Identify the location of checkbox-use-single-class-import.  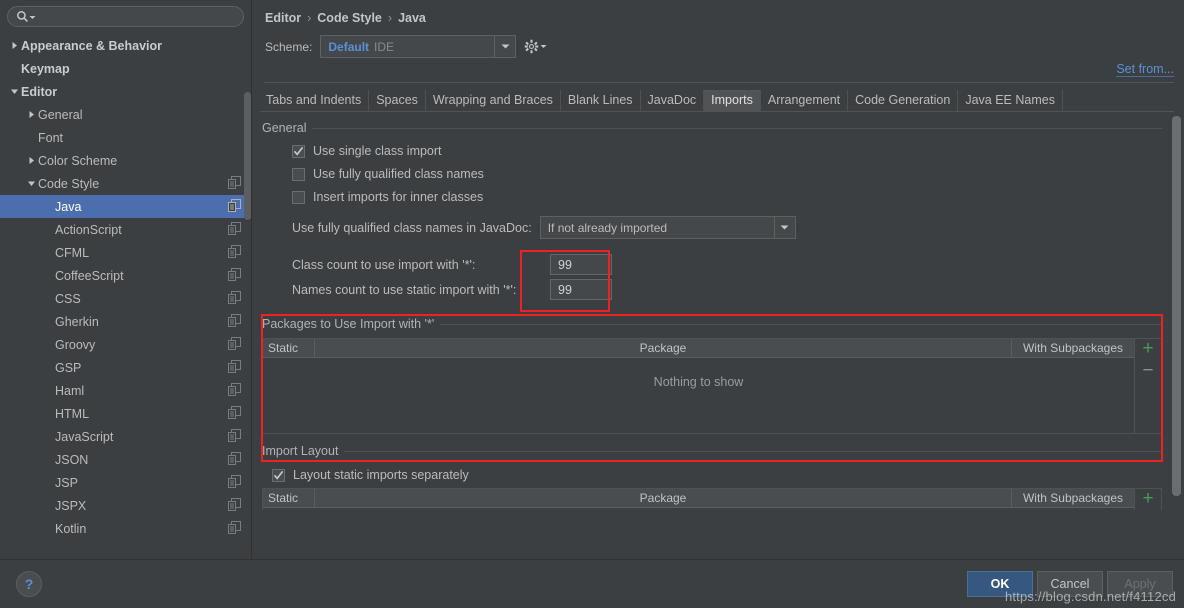
(298, 151).